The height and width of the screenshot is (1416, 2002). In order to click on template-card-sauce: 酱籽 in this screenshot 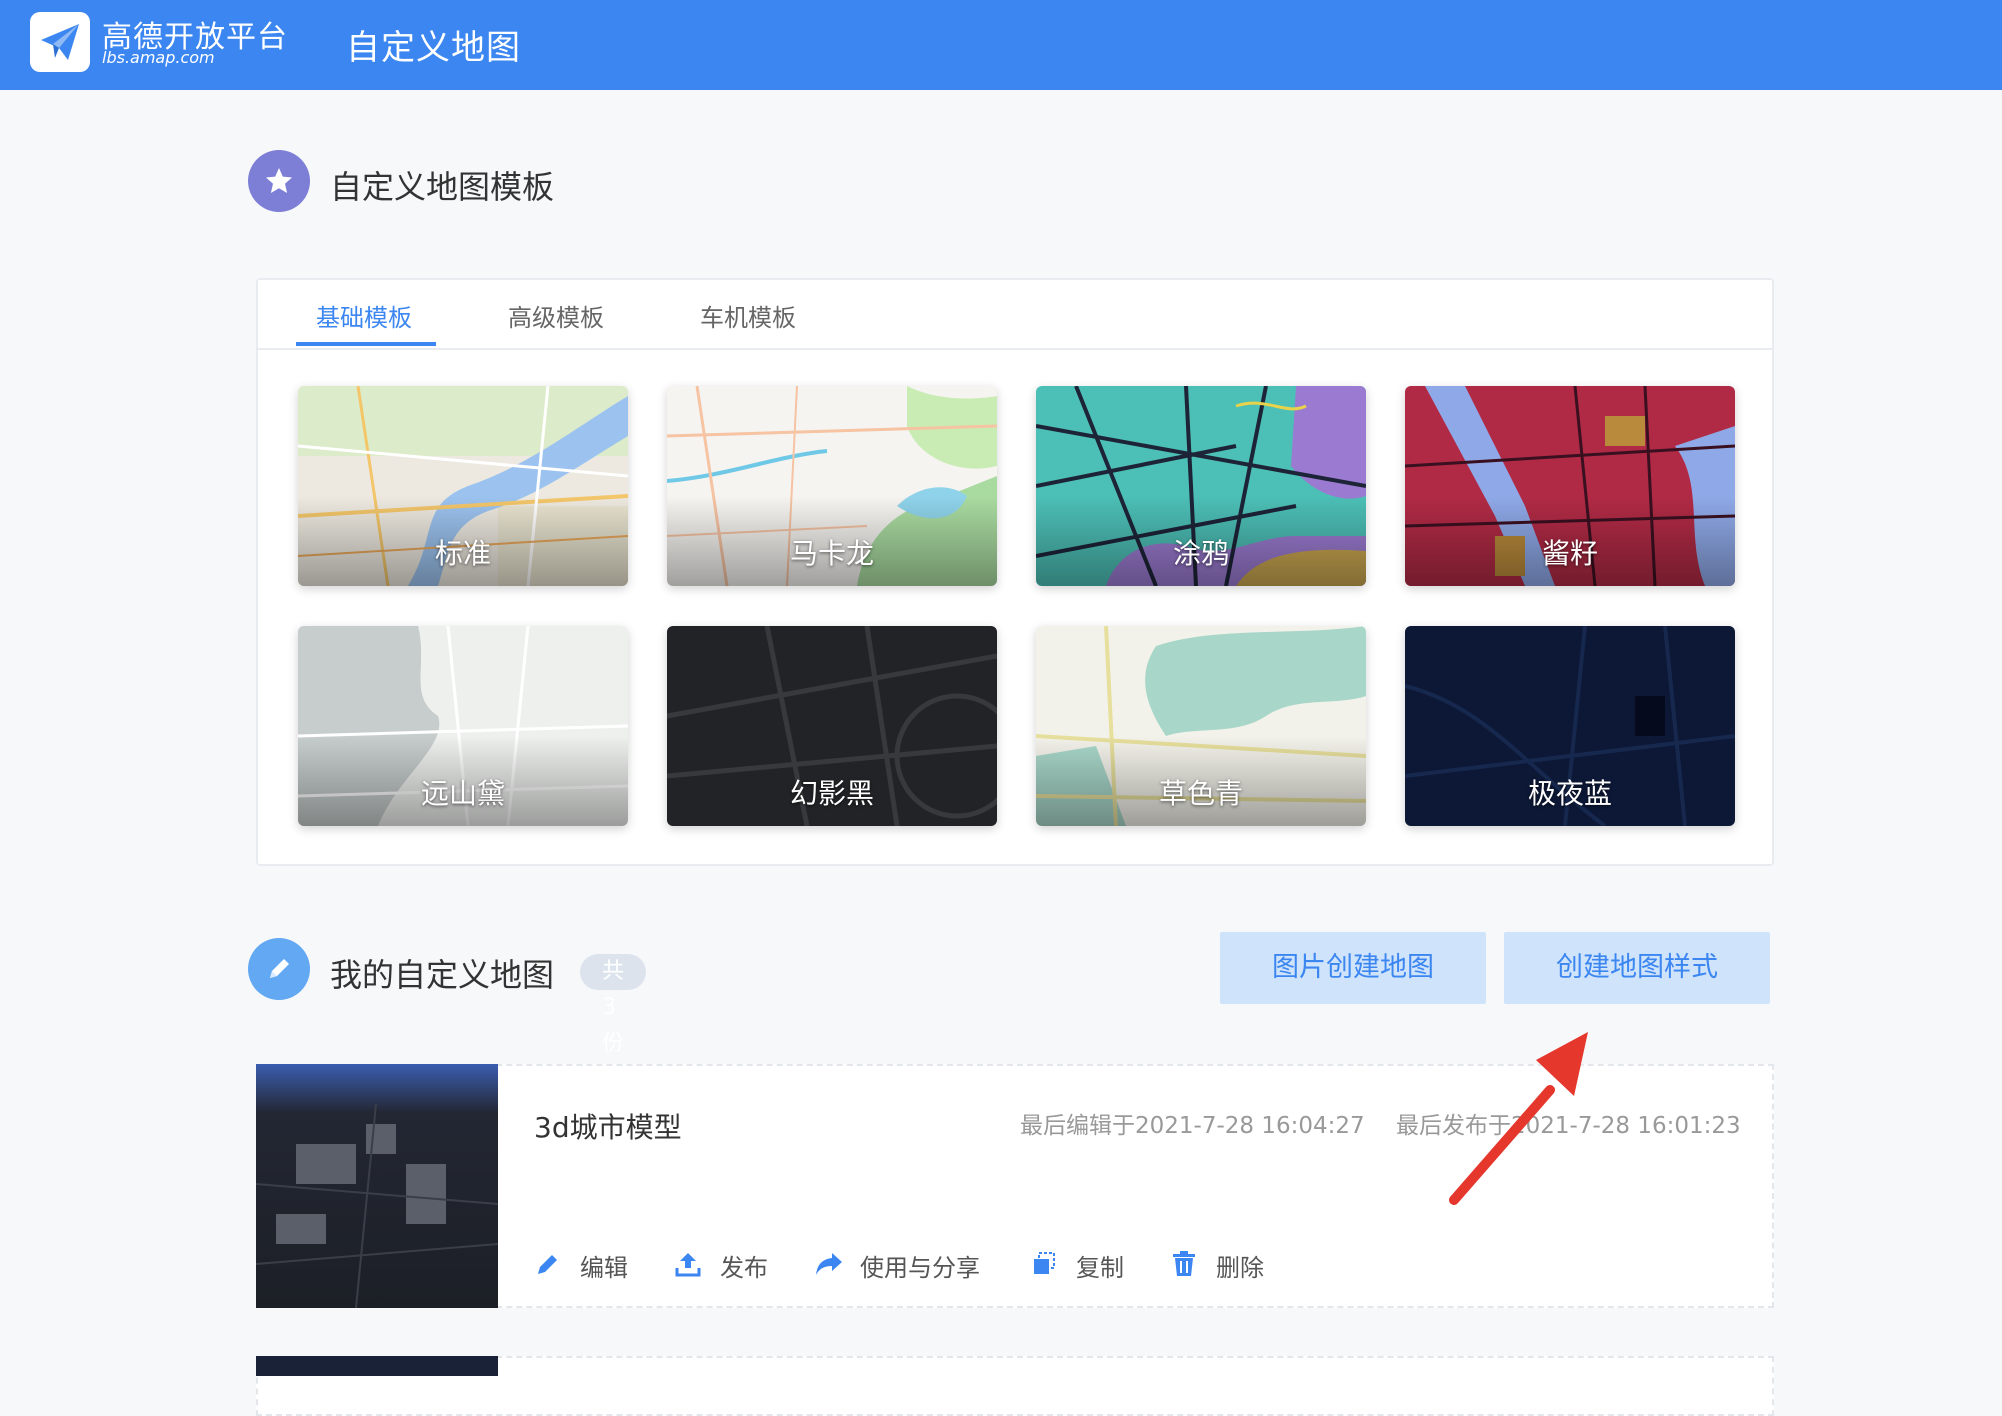, I will do `click(1570, 486)`.